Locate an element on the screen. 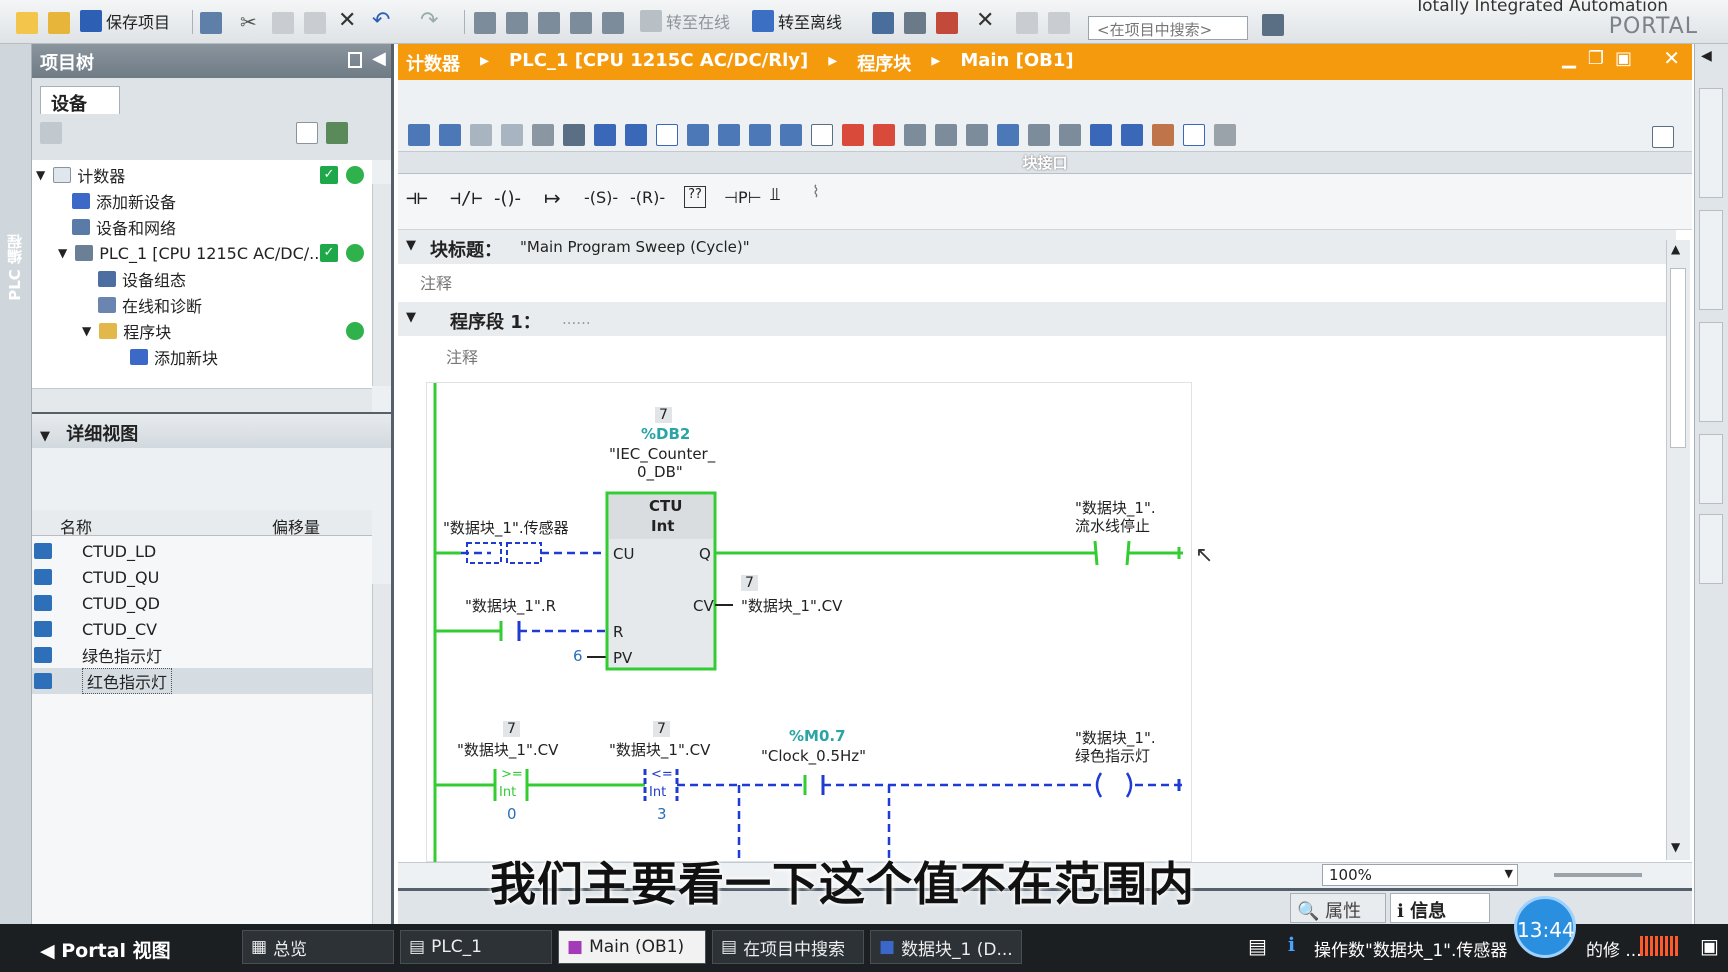 The image size is (1728, 972). call-hierarchy-icon is located at coordinates (1132, 135).